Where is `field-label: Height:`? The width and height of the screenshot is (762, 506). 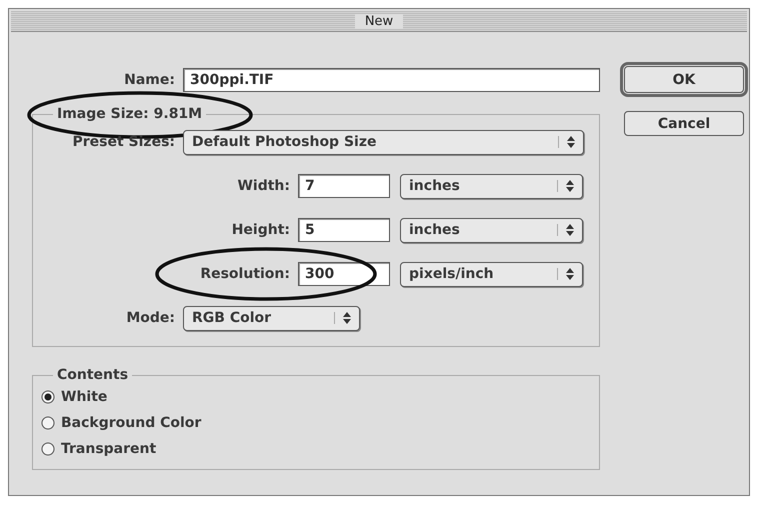 field-label: Height: is located at coordinates (260, 230).